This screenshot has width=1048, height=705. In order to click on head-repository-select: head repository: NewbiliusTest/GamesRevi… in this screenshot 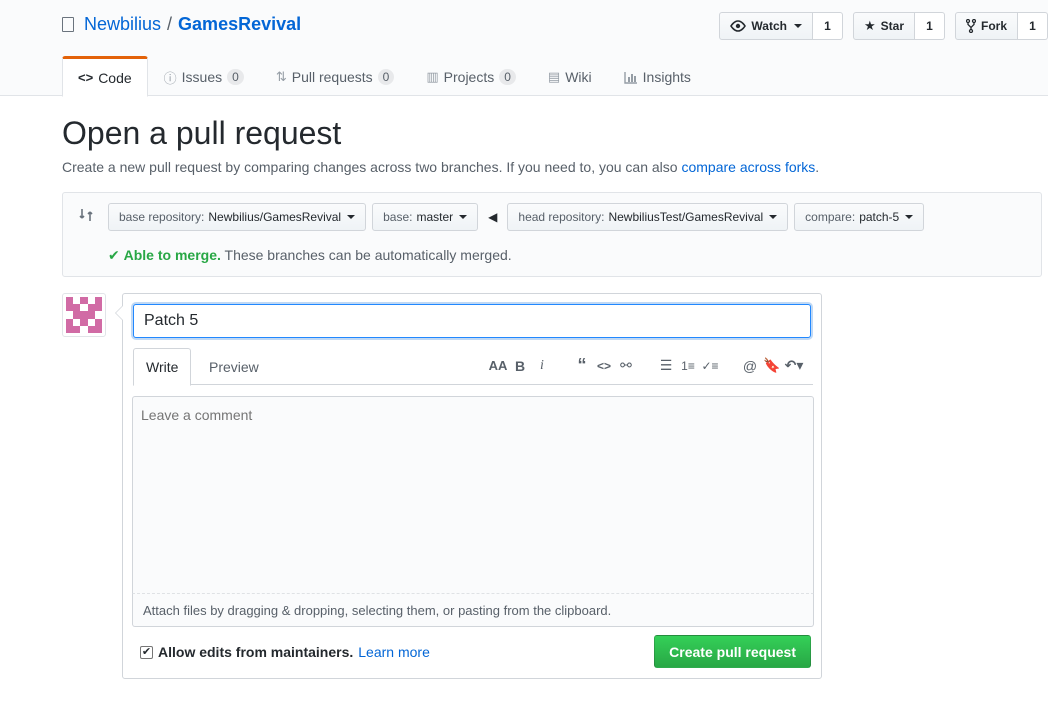, I will do `click(648, 217)`.